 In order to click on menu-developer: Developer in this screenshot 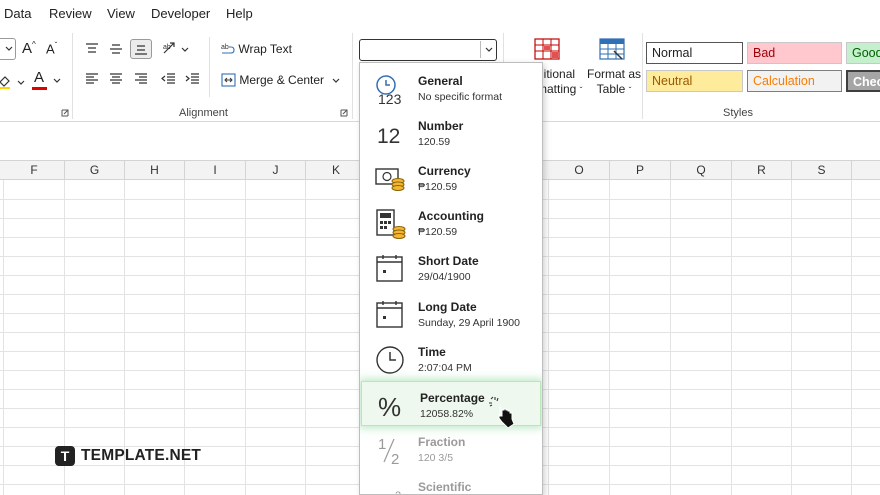, I will do `click(180, 13)`.